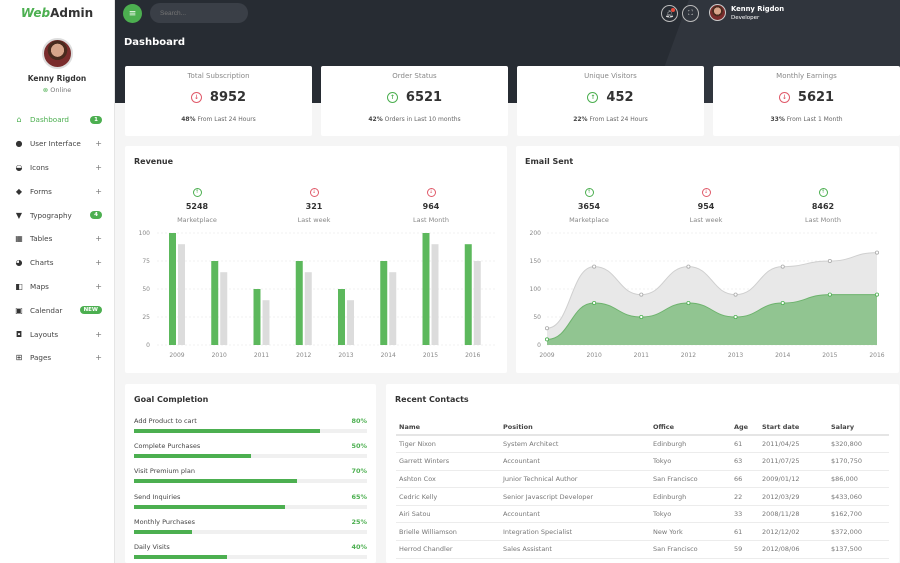 The height and width of the screenshot is (563, 900). I want to click on table-cell: Senior Javascript Developer, so click(575, 496).